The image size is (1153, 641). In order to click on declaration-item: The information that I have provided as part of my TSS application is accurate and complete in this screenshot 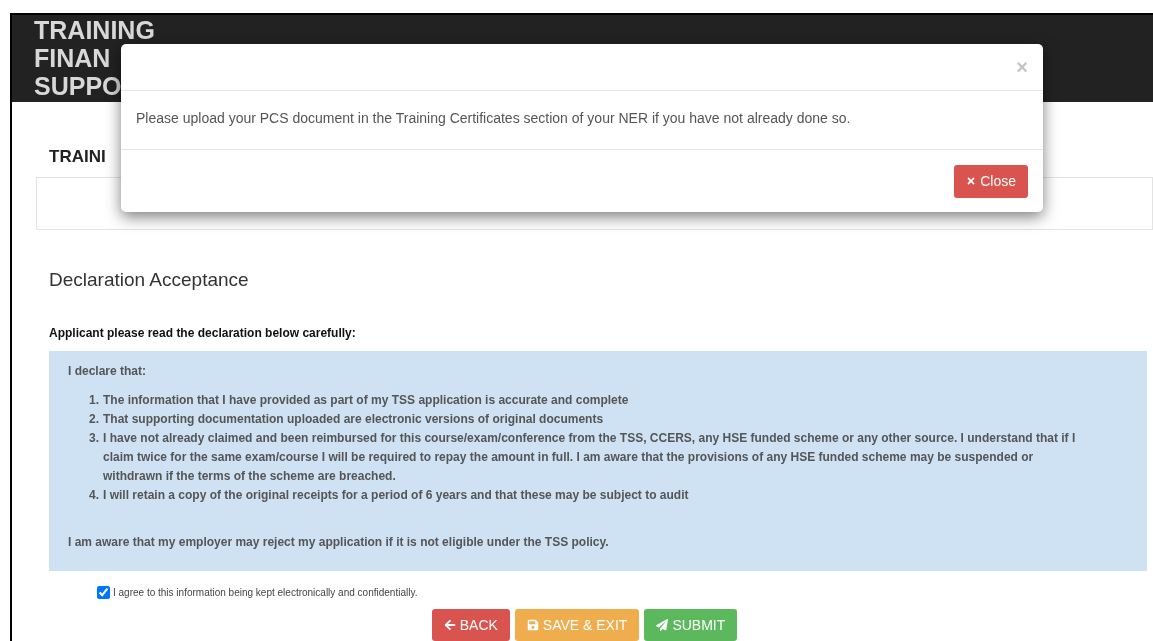, I will do `click(366, 400)`.